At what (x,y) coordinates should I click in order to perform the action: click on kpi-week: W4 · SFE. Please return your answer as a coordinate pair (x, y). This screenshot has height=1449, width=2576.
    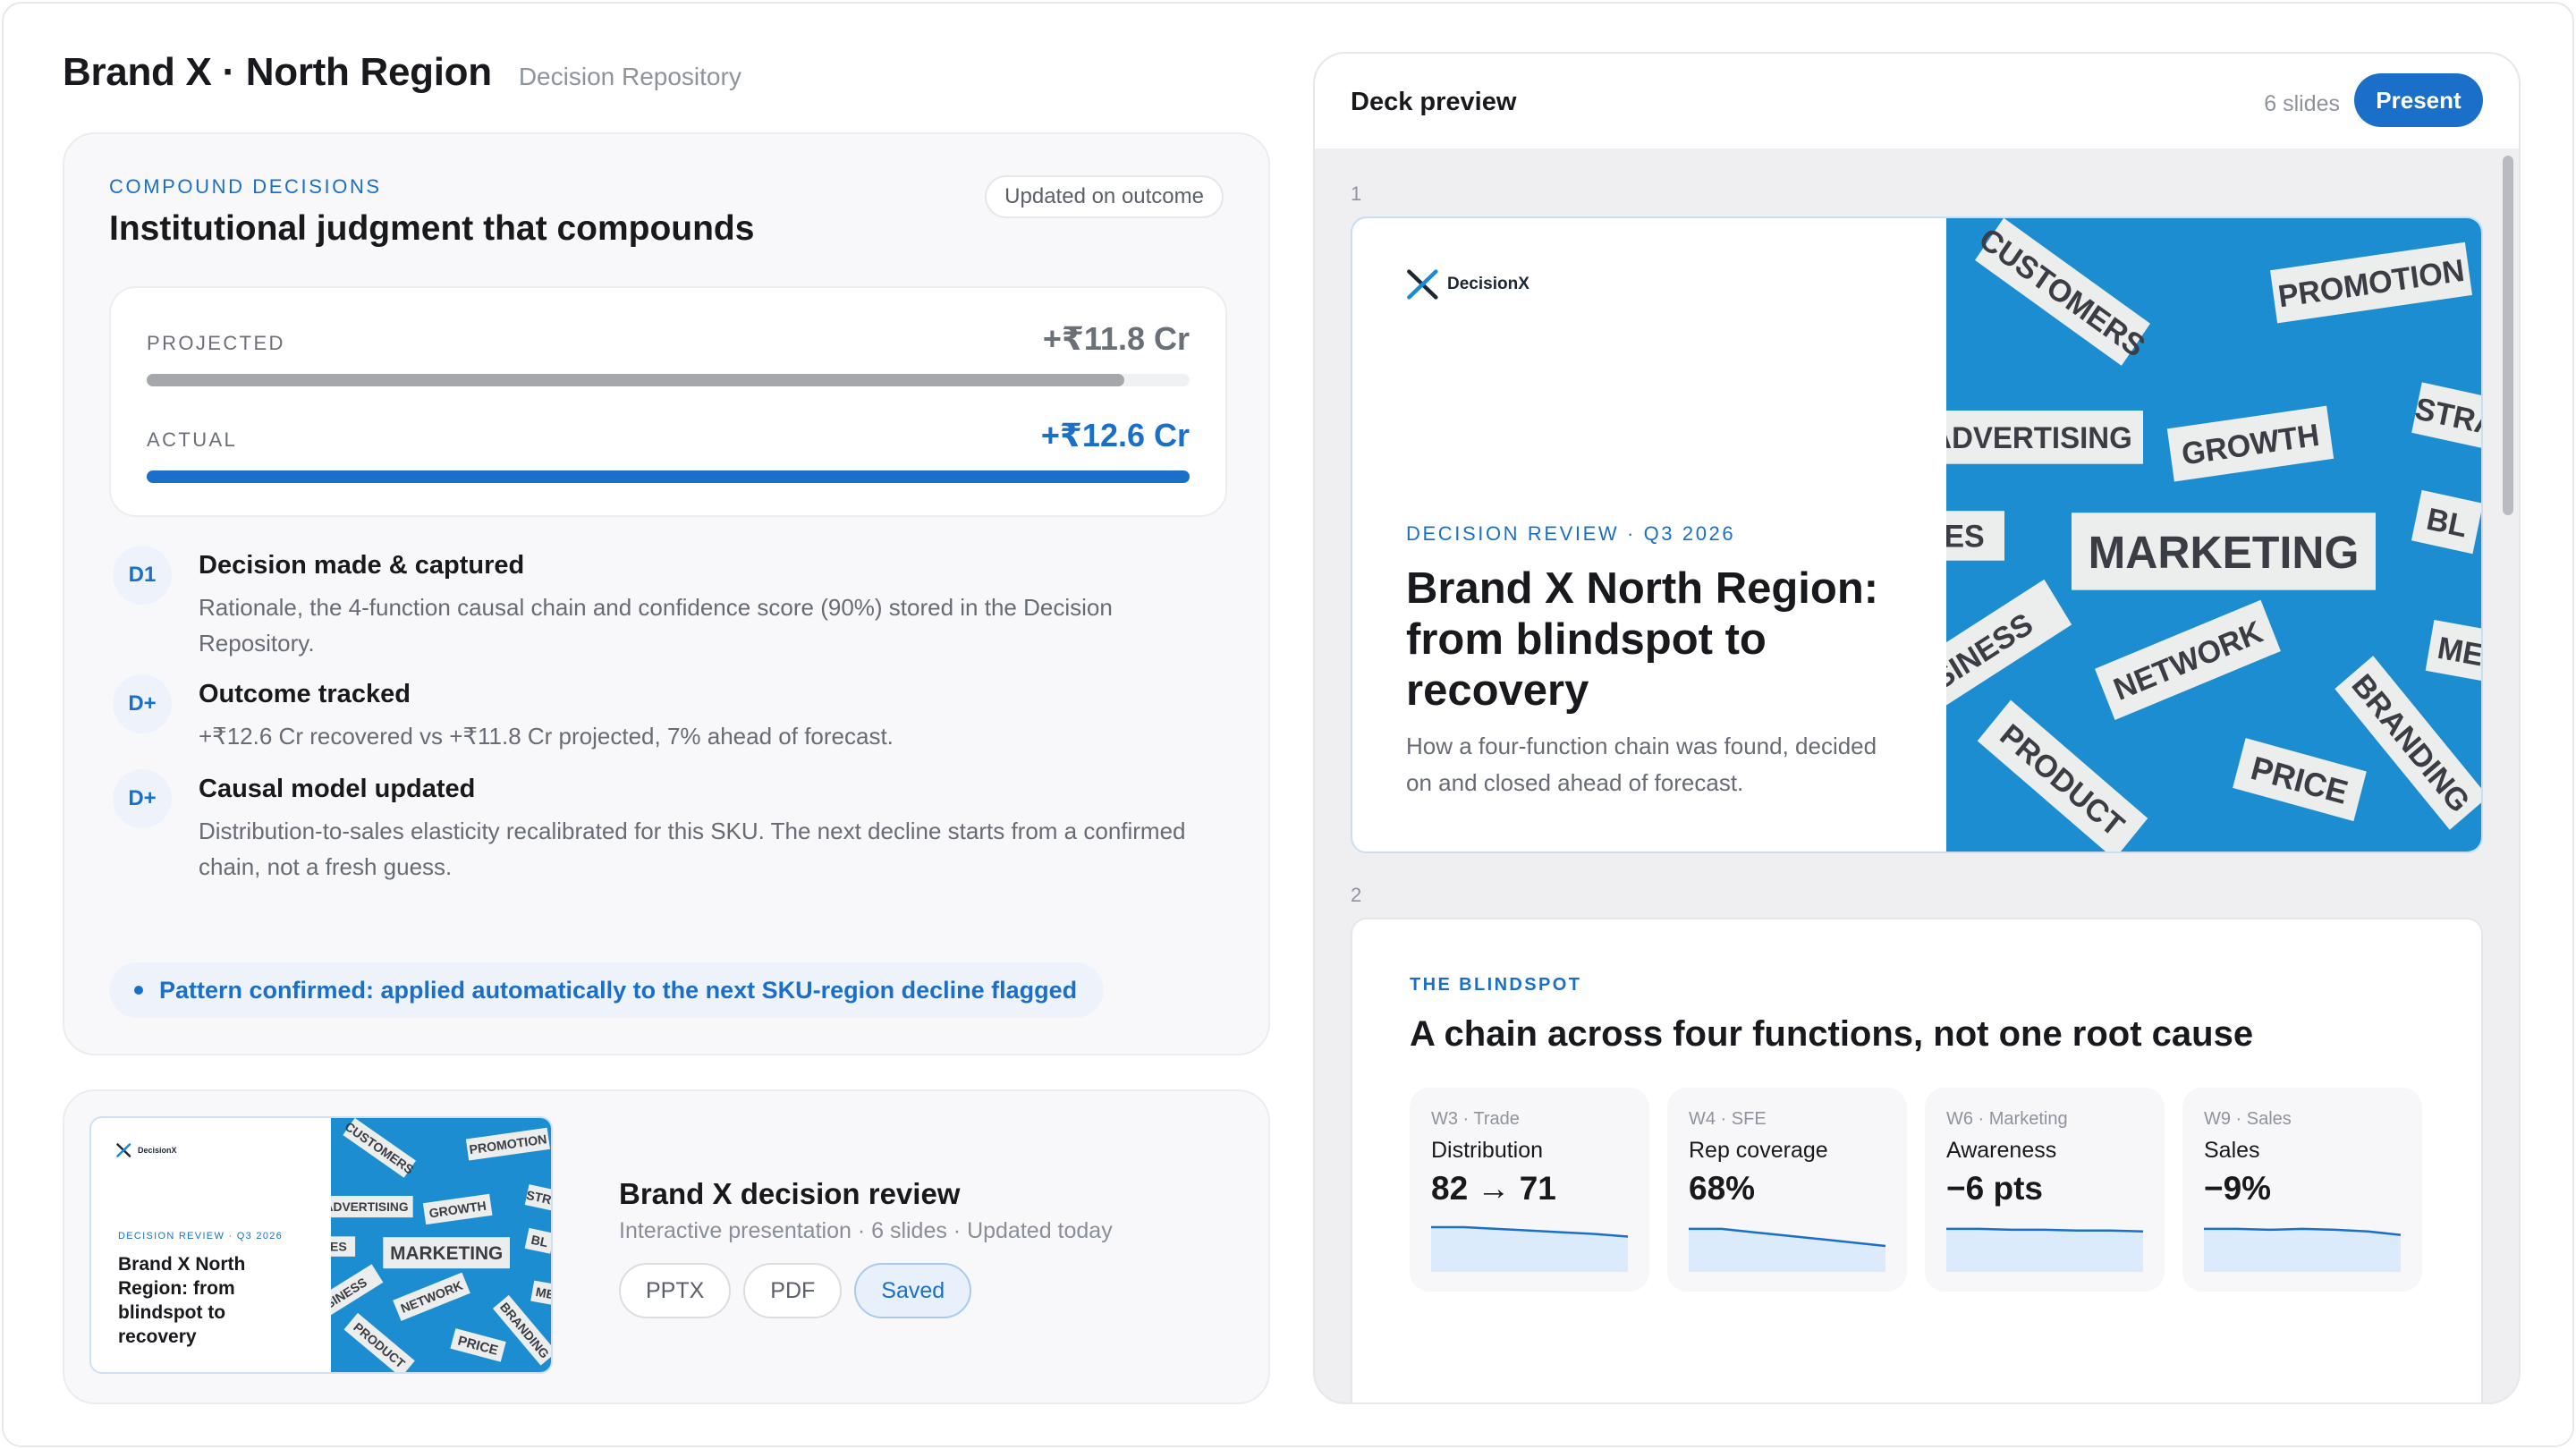
    Looking at the image, I should click on (1728, 1119).